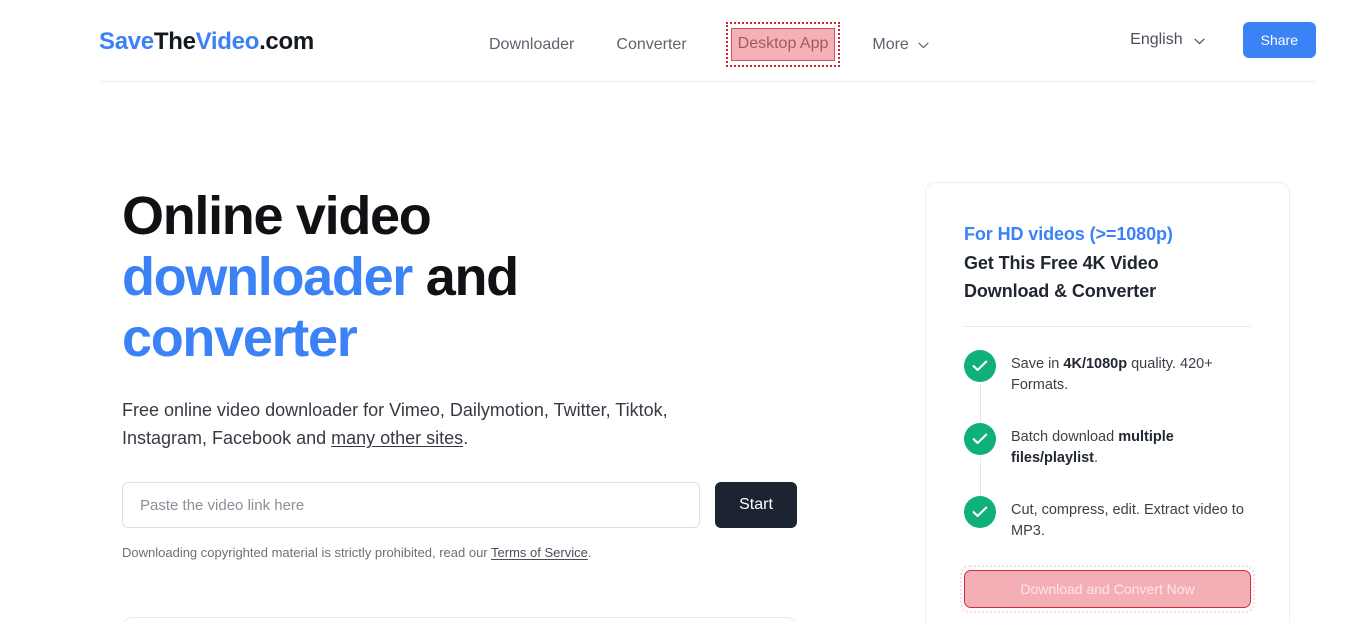 The image size is (1361, 622). Describe the element at coordinates (1223, 40) in the screenshot. I see `header-right-group: English Share` at that location.